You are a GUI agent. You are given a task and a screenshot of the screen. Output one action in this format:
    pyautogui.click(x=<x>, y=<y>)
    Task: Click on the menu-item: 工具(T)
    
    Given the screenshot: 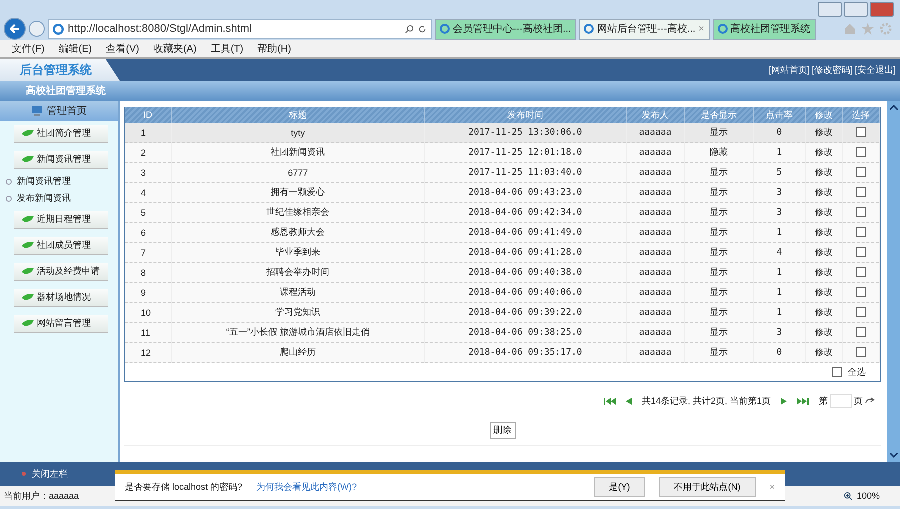 What is the action you would take?
    pyautogui.click(x=227, y=49)
    